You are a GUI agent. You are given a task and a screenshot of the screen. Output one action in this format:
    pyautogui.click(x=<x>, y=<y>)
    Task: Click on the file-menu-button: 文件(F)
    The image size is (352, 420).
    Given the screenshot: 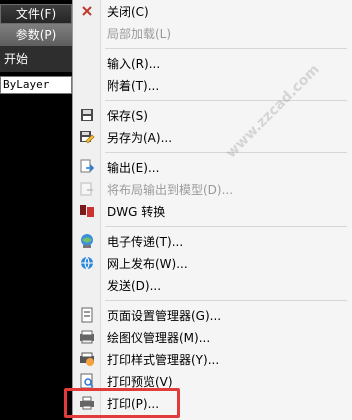 What is the action you would take?
    pyautogui.click(x=36, y=14)
    